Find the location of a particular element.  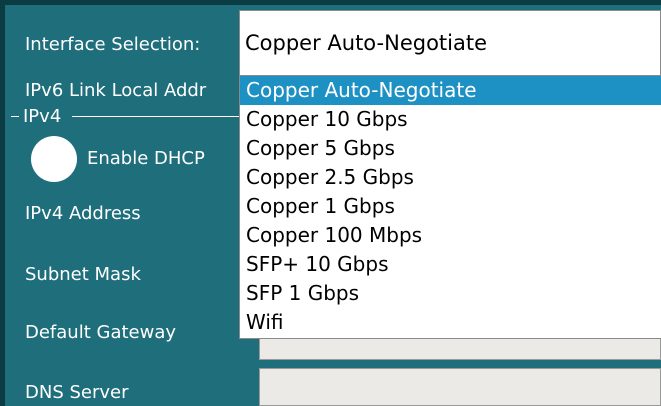

dns-server-label: DNS Server is located at coordinates (77, 392).